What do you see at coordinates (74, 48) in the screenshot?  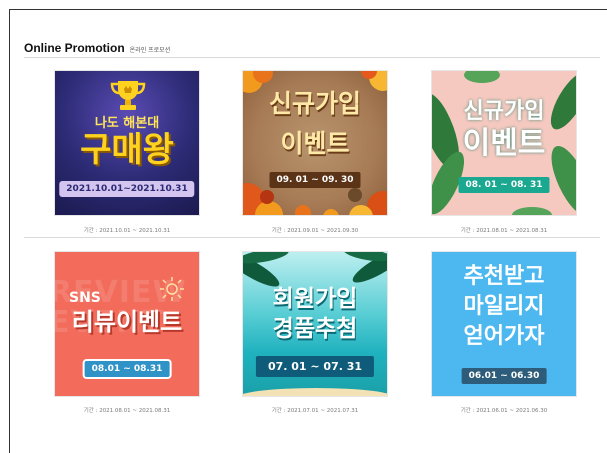 I see `section-title: Online Promotion` at bounding box center [74, 48].